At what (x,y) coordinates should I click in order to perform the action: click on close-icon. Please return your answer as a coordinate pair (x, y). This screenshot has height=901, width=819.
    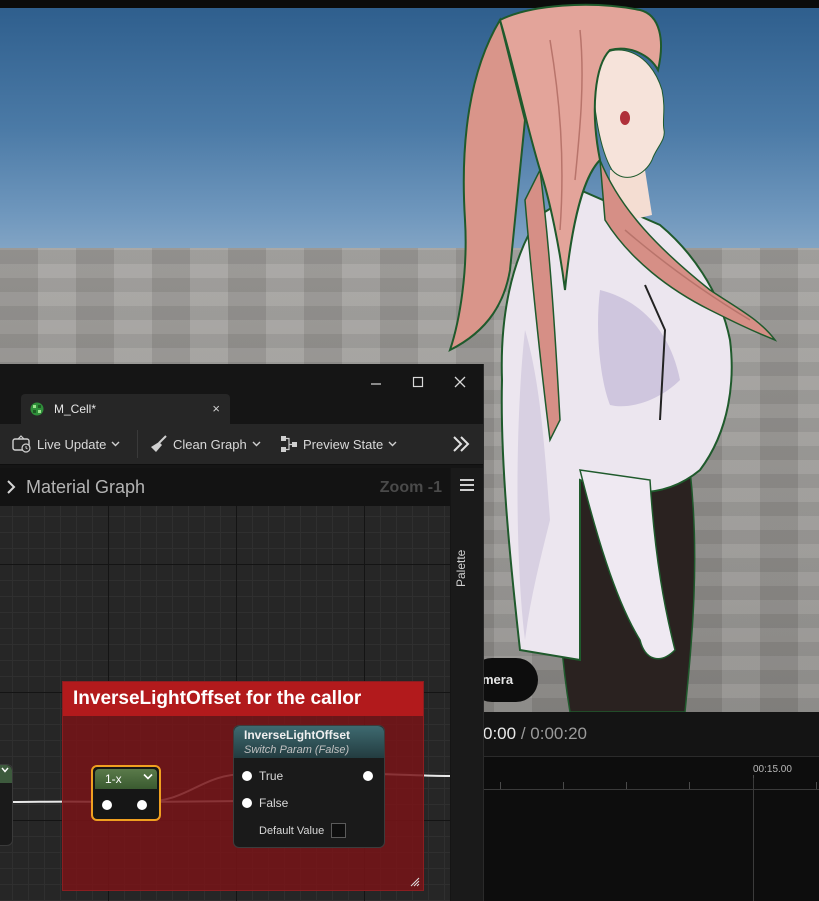
    Looking at the image, I should click on (460, 382).